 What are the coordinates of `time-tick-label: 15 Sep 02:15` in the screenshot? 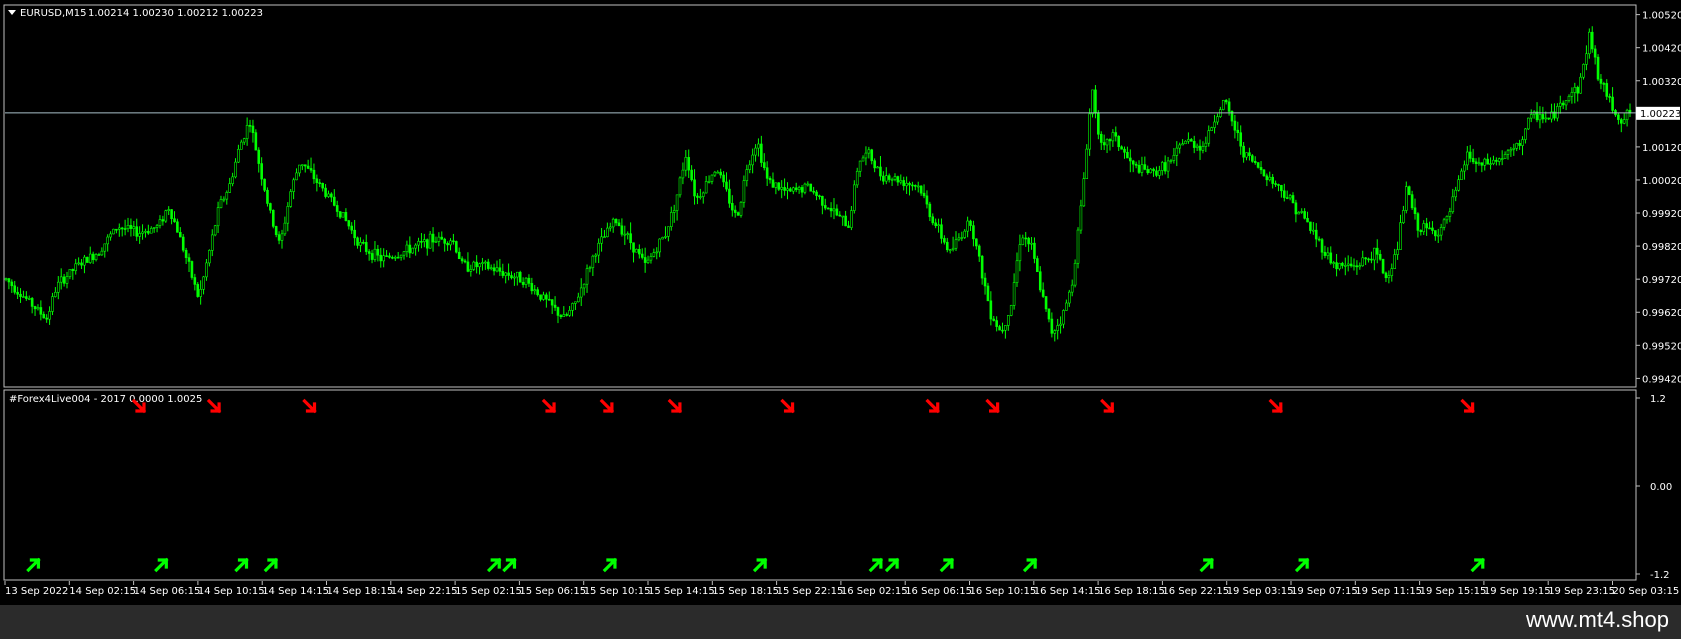 It's located at (488, 591).